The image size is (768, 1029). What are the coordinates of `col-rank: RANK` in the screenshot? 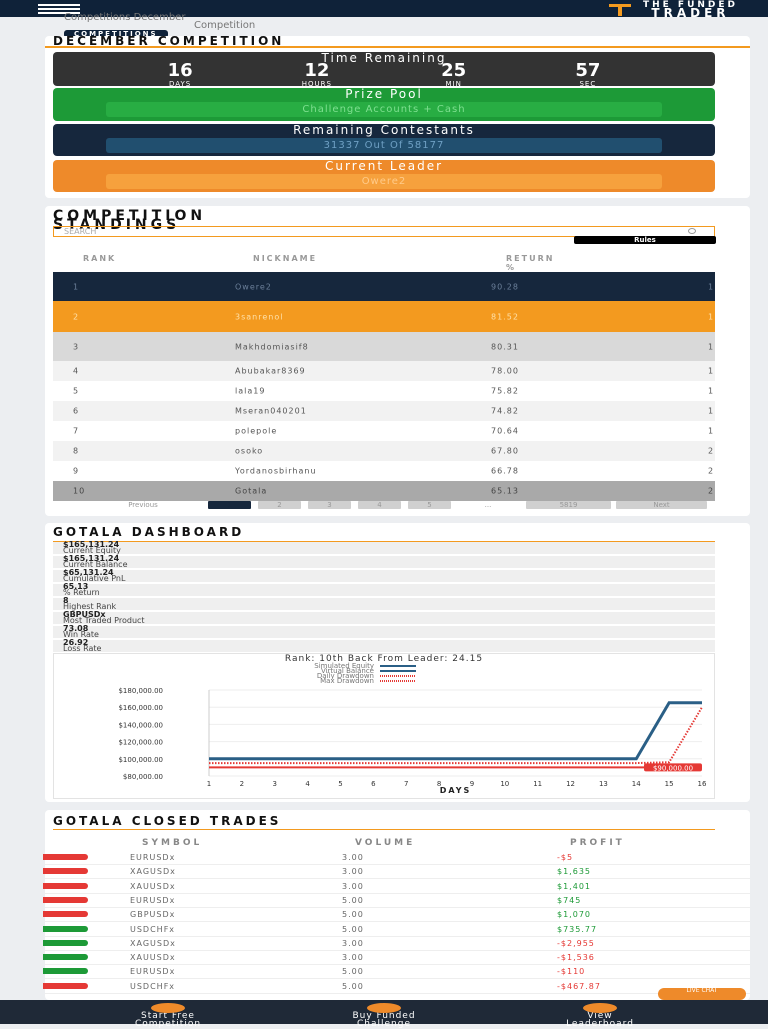 It's located at (99, 258).